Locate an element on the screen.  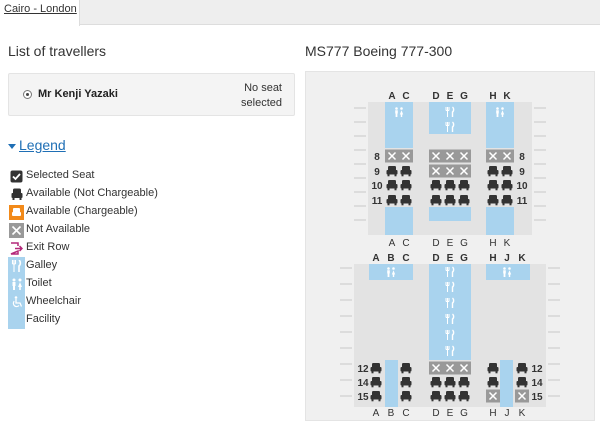
tab-label: Cairo - London is located at coordinates (40, 9).